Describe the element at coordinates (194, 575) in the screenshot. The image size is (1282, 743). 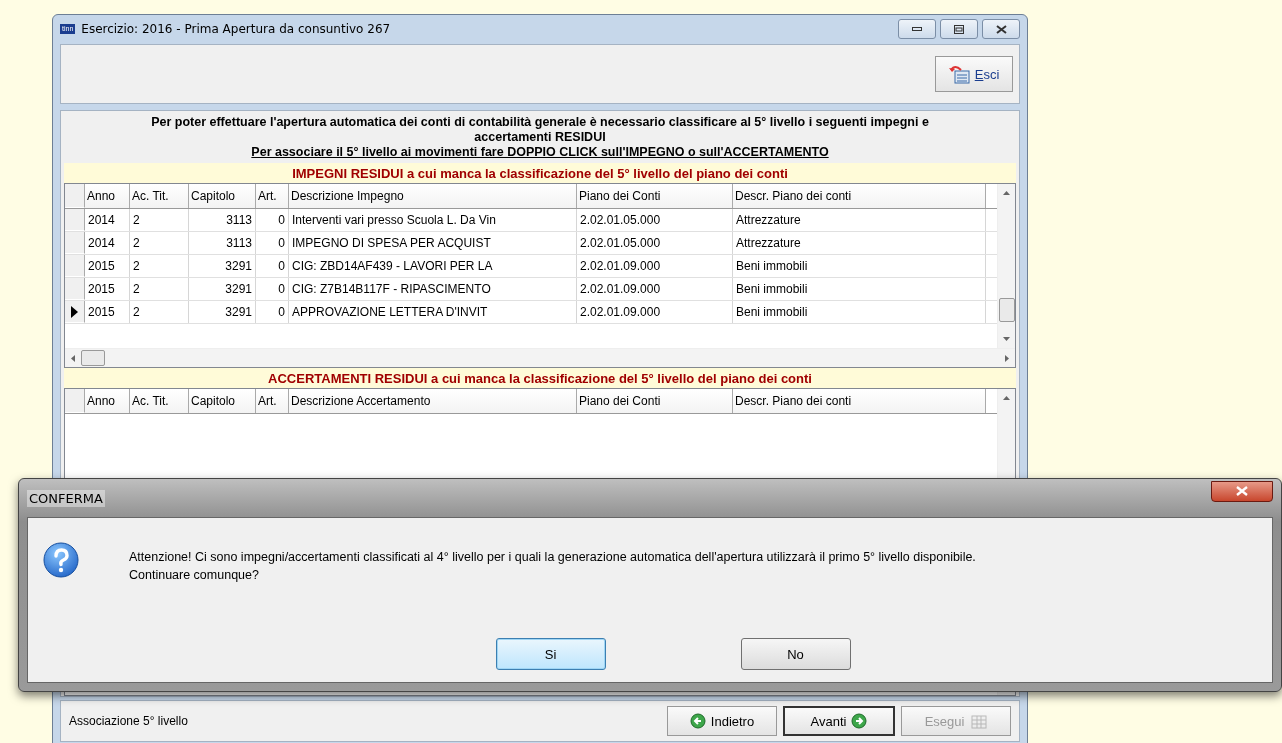
I see `dialog-question: Continuare comunque?` at that location.